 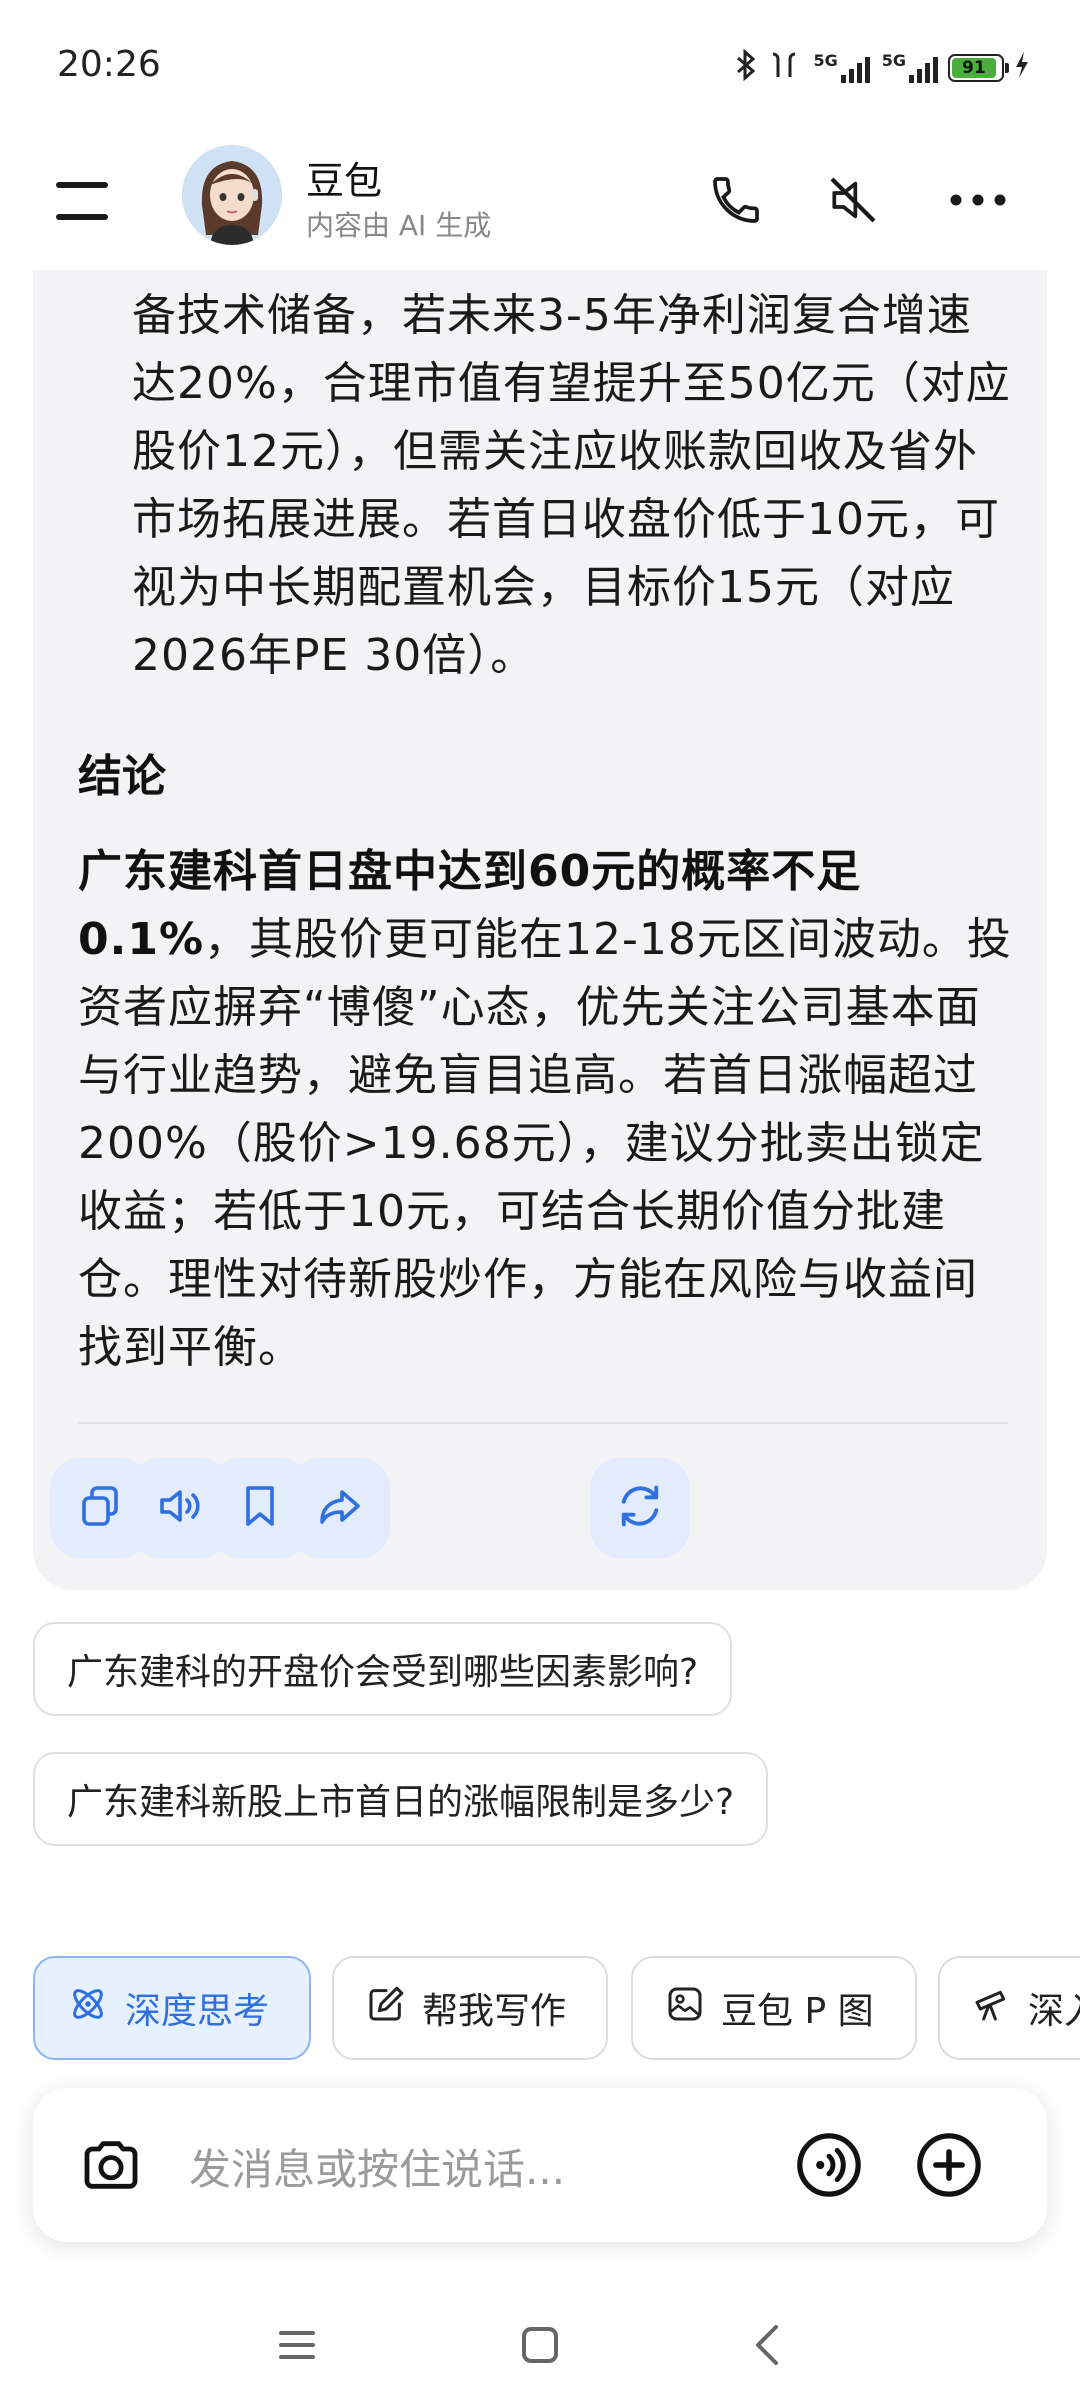 What do you see at coordinates (540, 65) in the screenshot?
I see `status-bar: 20:26 5G 5G 91` at bounding box center [540, 65].